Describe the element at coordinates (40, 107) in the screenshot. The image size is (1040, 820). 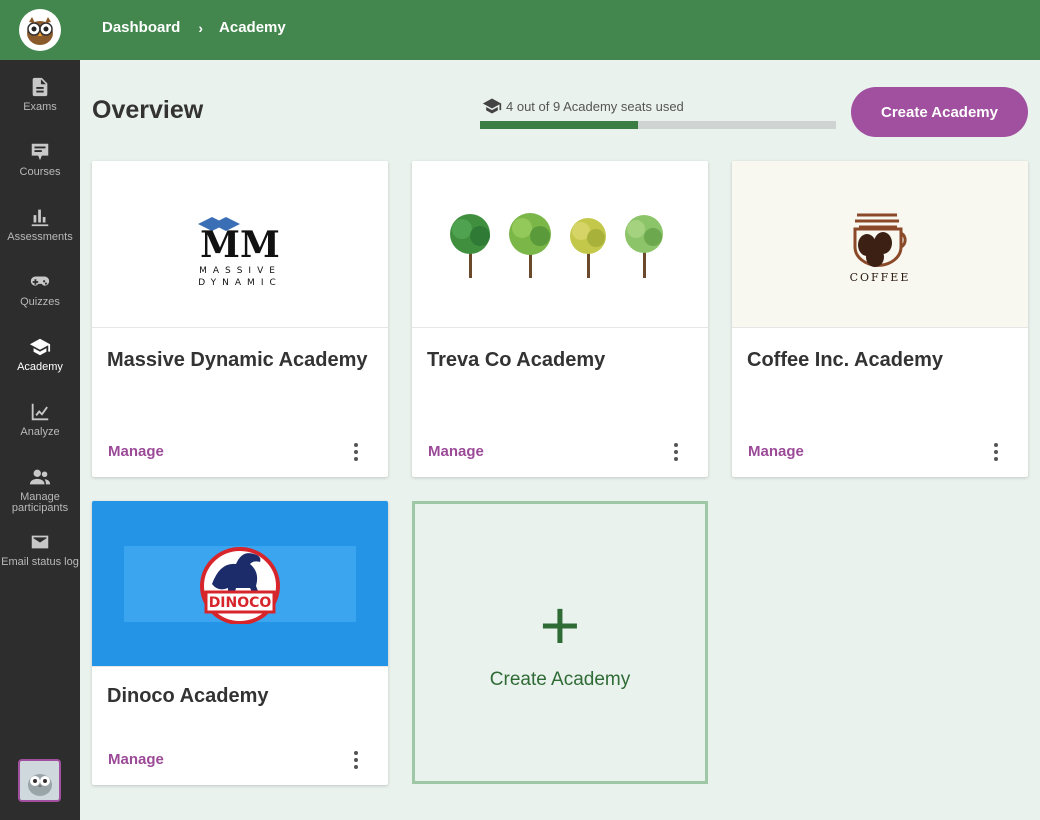
I see `sidebar-item-label: Exams` at that location.